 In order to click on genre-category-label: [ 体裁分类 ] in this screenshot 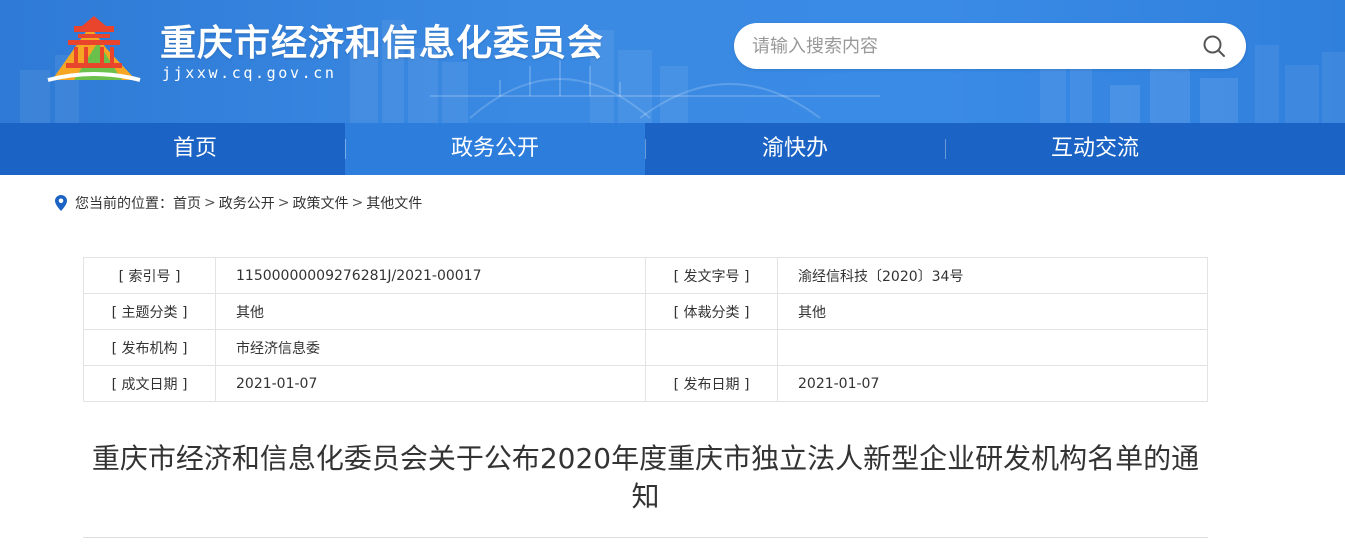, I will do `click(711, 311)`.